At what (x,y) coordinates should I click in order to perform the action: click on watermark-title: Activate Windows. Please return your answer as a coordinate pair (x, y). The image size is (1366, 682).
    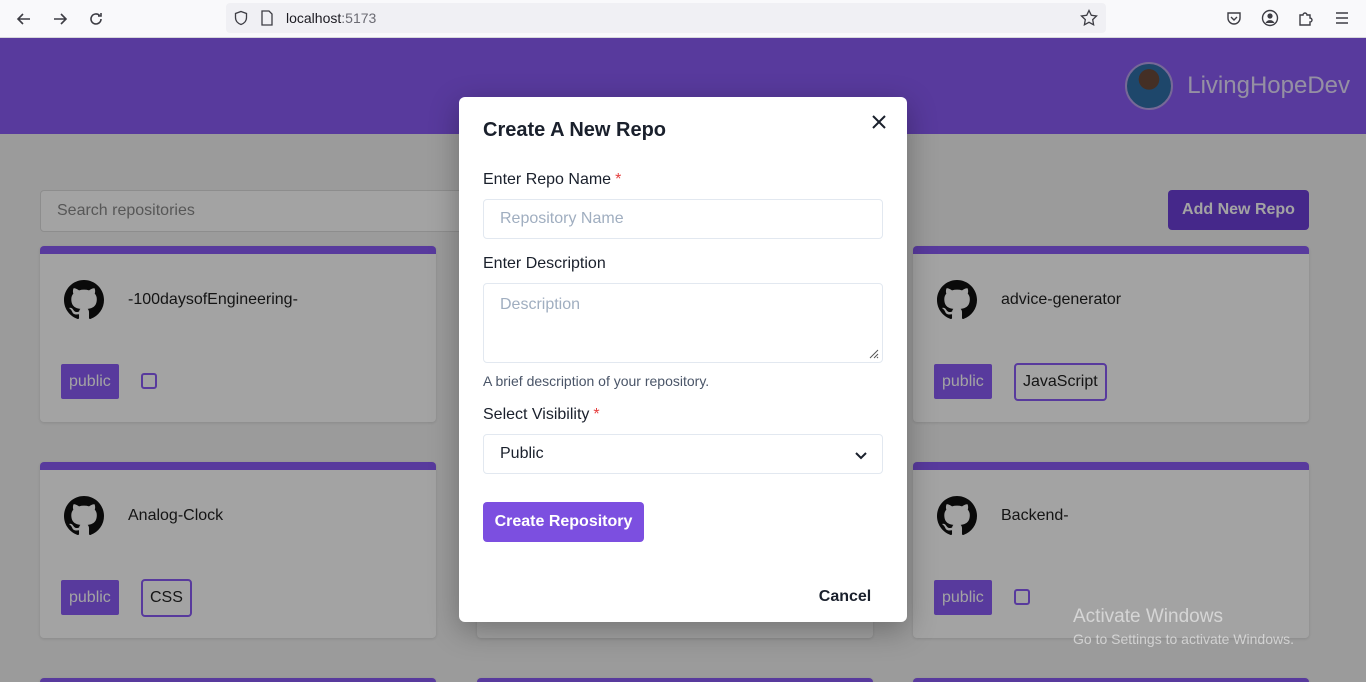
    Looking at the image, I should click on (1148, 616).